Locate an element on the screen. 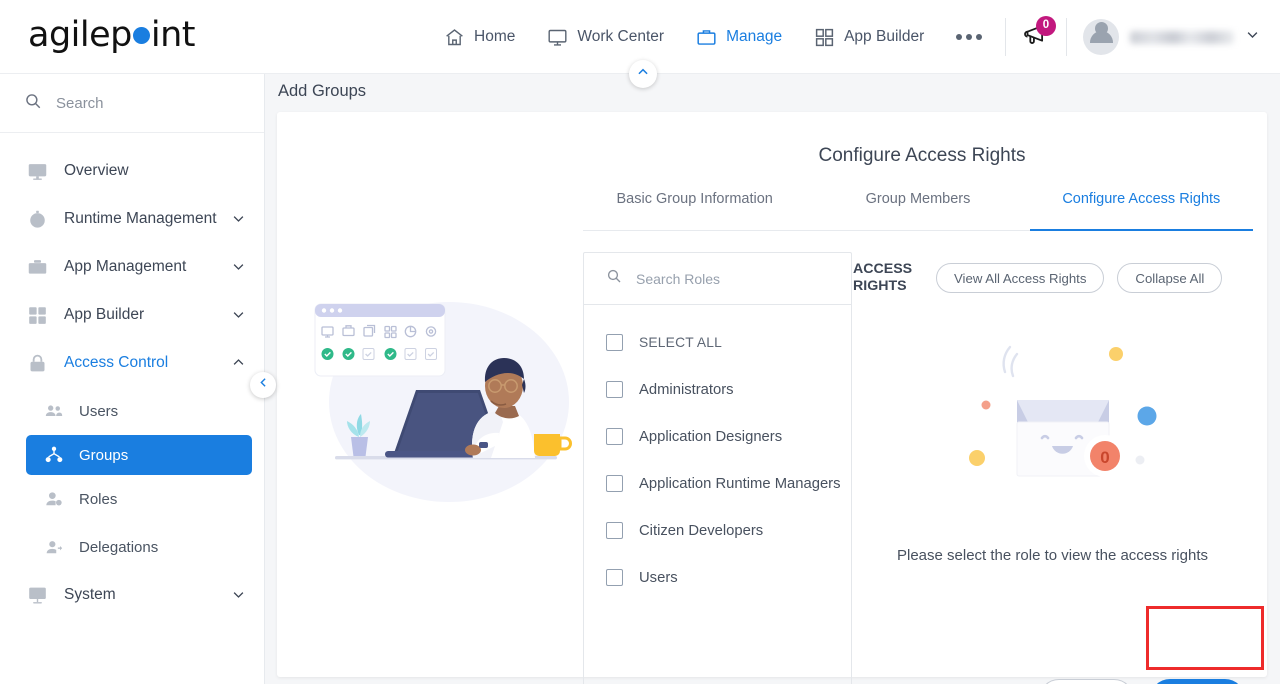 This screenshot has width=1280, height=684. nav-item-app-builder: App Builder is located at coordinates (869, 37).